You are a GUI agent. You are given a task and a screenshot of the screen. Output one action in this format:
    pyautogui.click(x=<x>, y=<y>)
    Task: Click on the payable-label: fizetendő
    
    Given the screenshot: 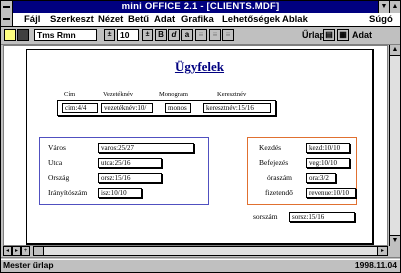 What is the action you would take?
    pyautogui.click(x=279, y=192)
    